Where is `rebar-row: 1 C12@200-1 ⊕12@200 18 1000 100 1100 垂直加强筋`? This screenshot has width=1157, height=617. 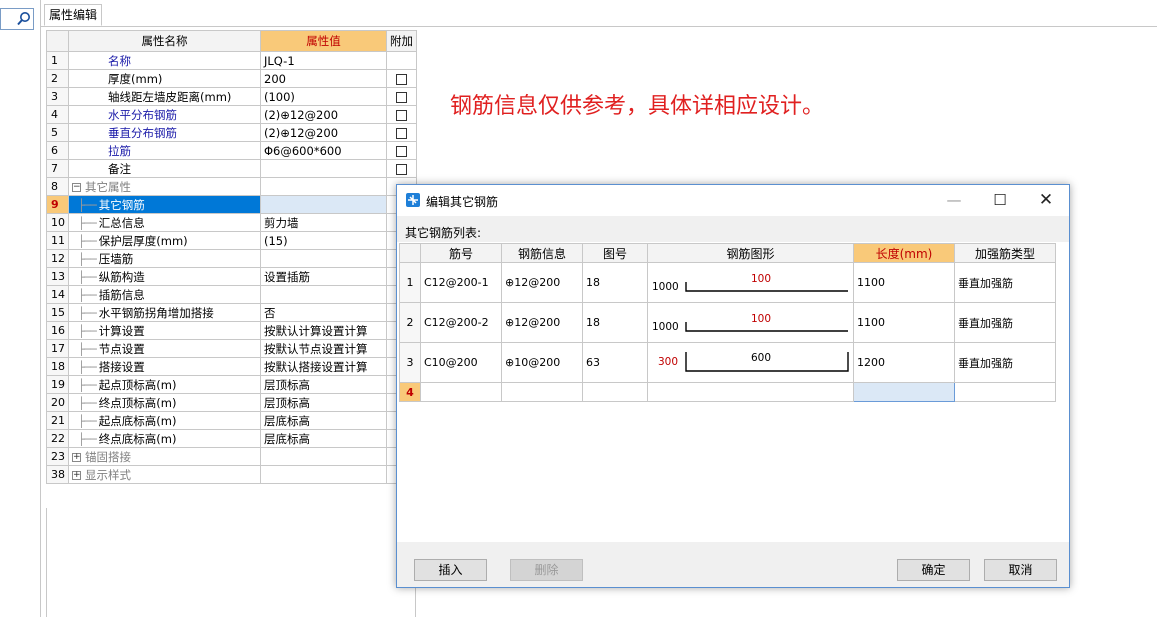 rebar-row: 1 C12@200-1 ⊕12@200 18 1000 100 1100 垂直加强筋 is located at coordinates (727, 282).